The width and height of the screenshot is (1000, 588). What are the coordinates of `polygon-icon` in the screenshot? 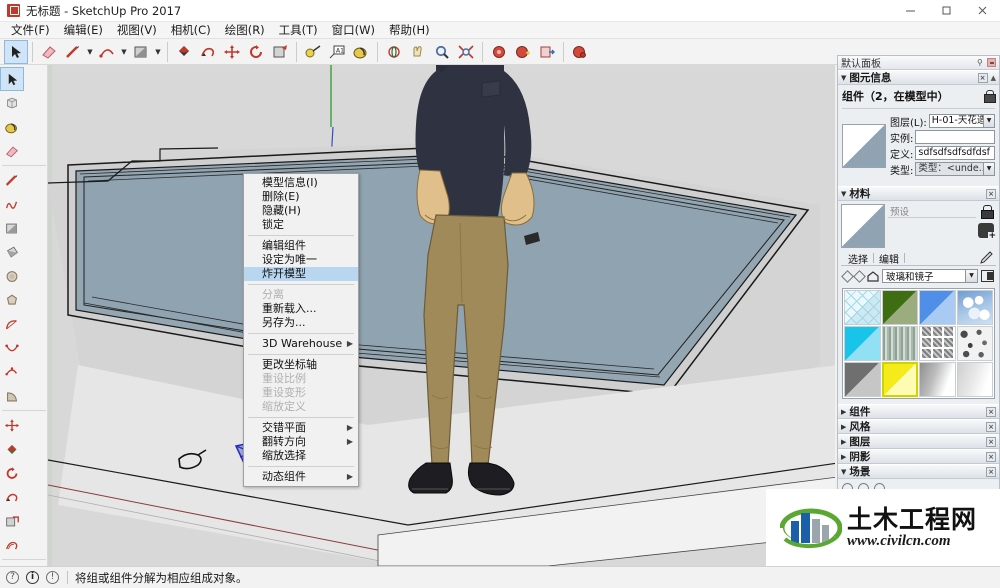 It's located at (12, 300).